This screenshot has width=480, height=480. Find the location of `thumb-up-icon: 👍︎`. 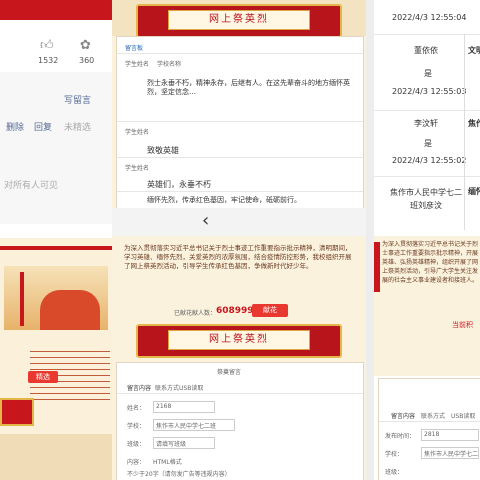

thumb-up-icon: 👍︎ is located at coordinates (47, 45).